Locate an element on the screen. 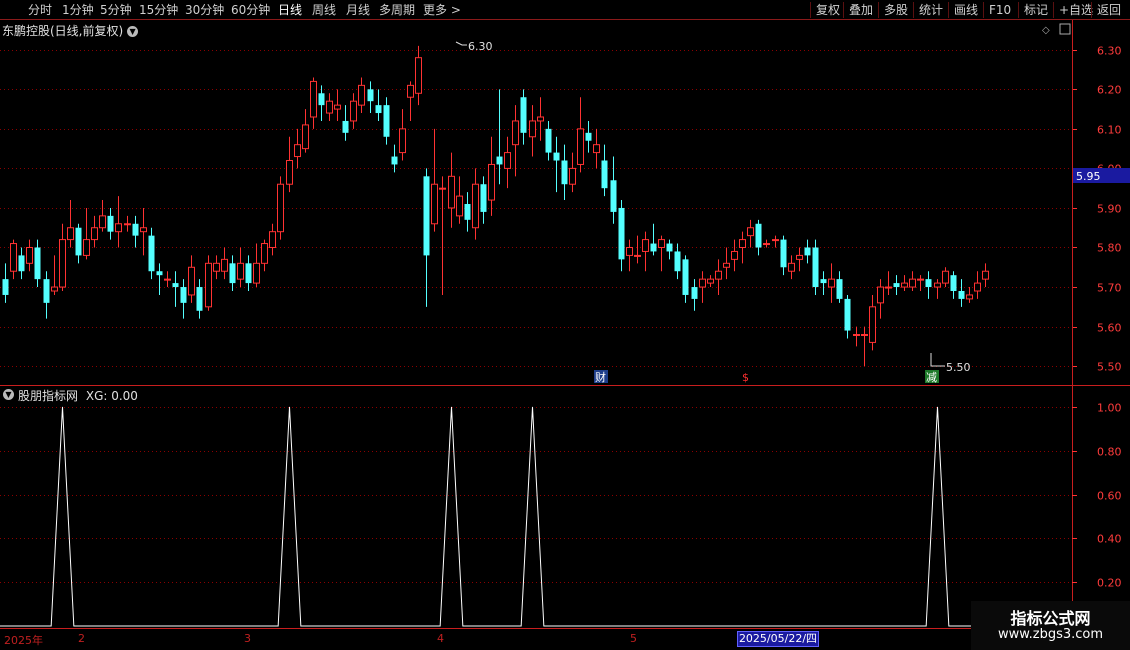  f10-button: F10 is located at coordinates (997, 10).